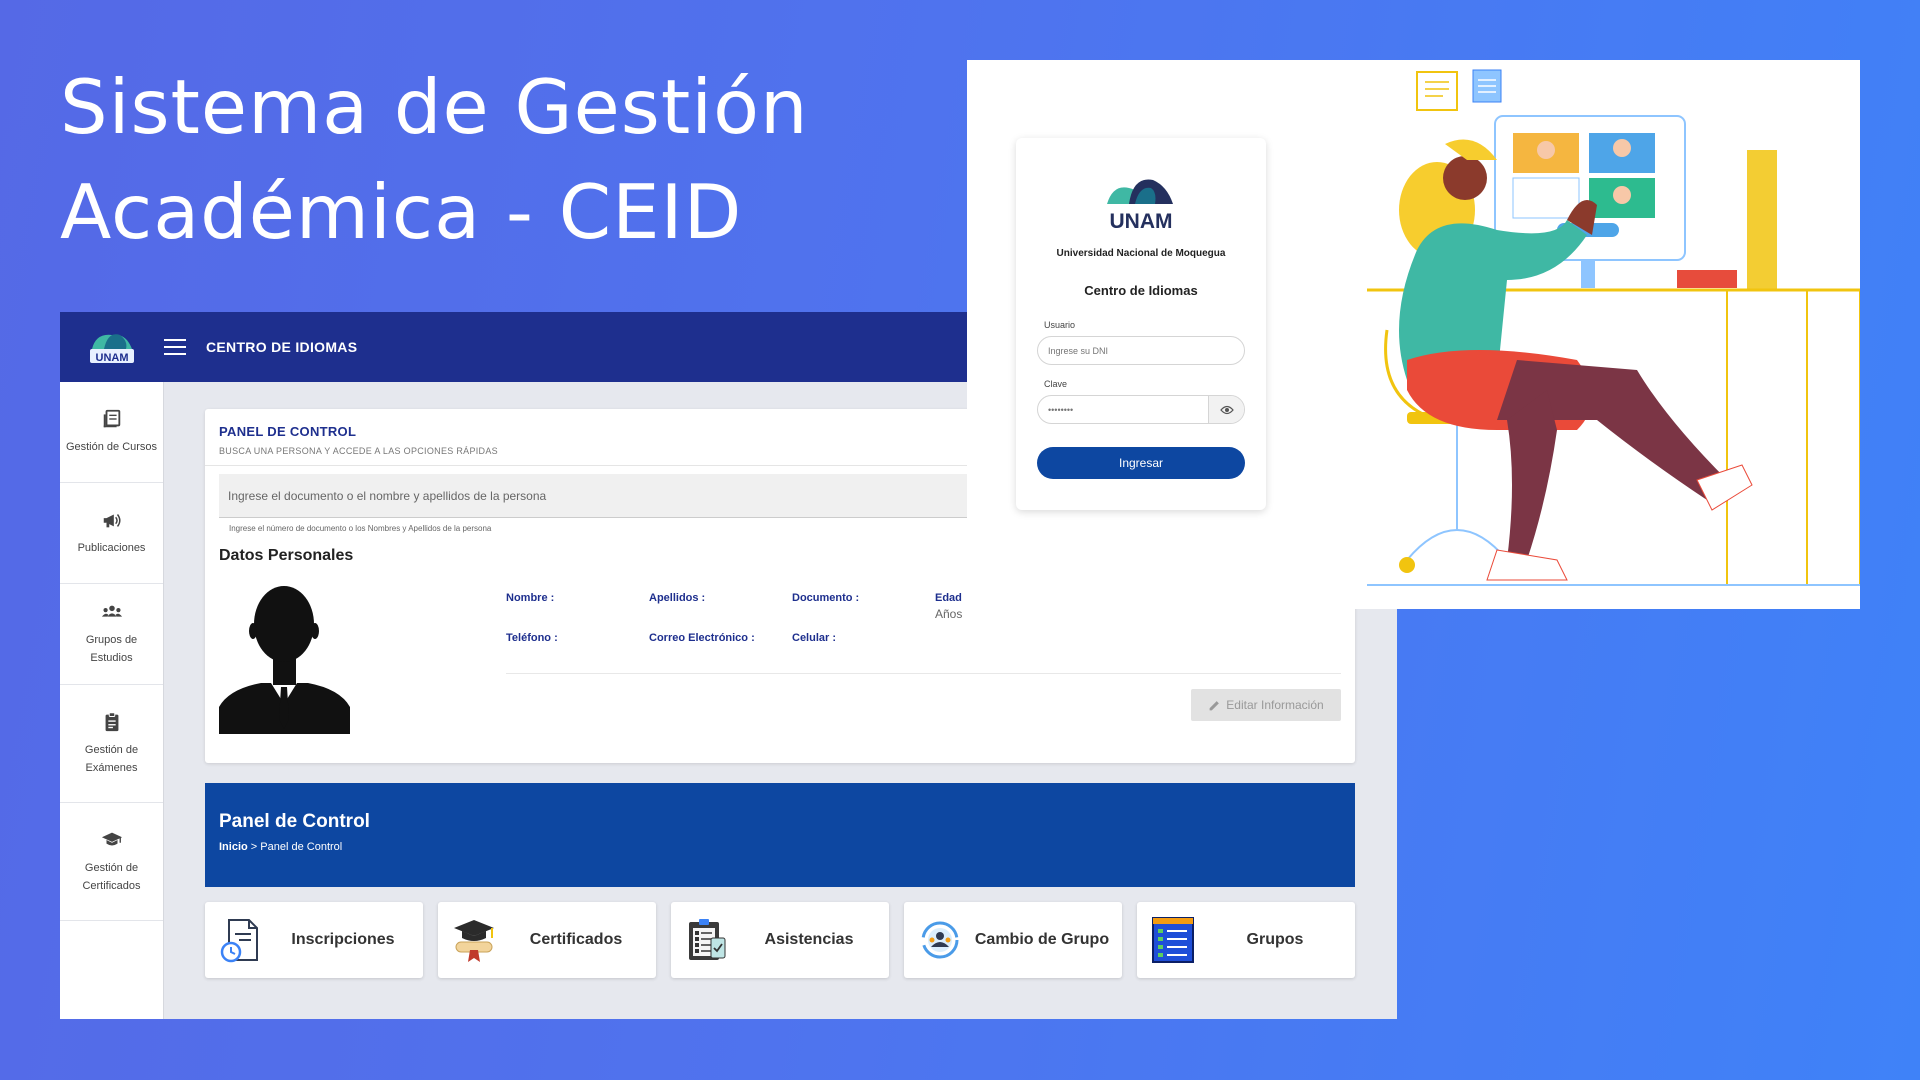 Image resolution: width=1920 pixels, height=1080 pixels. What do you see at coordinates (111, 838) in the screenshot?
I see `graduation-cap-icon` at bounding box center [111, 838].